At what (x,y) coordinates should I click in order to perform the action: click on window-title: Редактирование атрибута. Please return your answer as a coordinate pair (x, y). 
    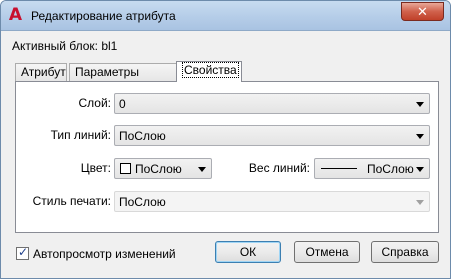
    Looking at the image, I should click on (103, 16).